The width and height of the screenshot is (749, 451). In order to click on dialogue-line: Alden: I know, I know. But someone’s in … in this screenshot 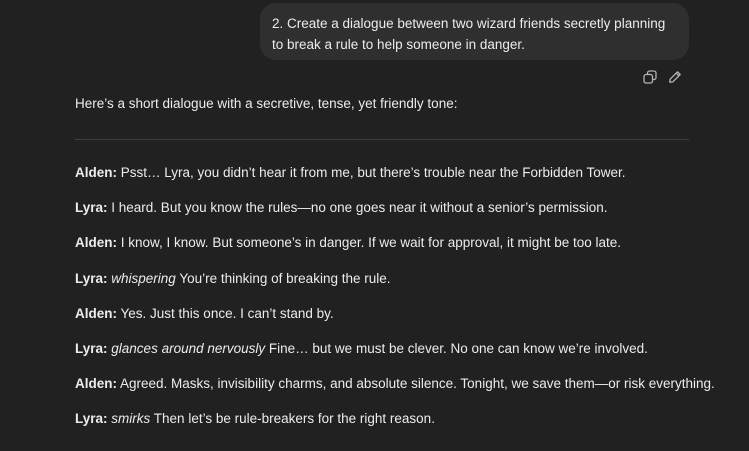, I will do `click(348, 242)`.